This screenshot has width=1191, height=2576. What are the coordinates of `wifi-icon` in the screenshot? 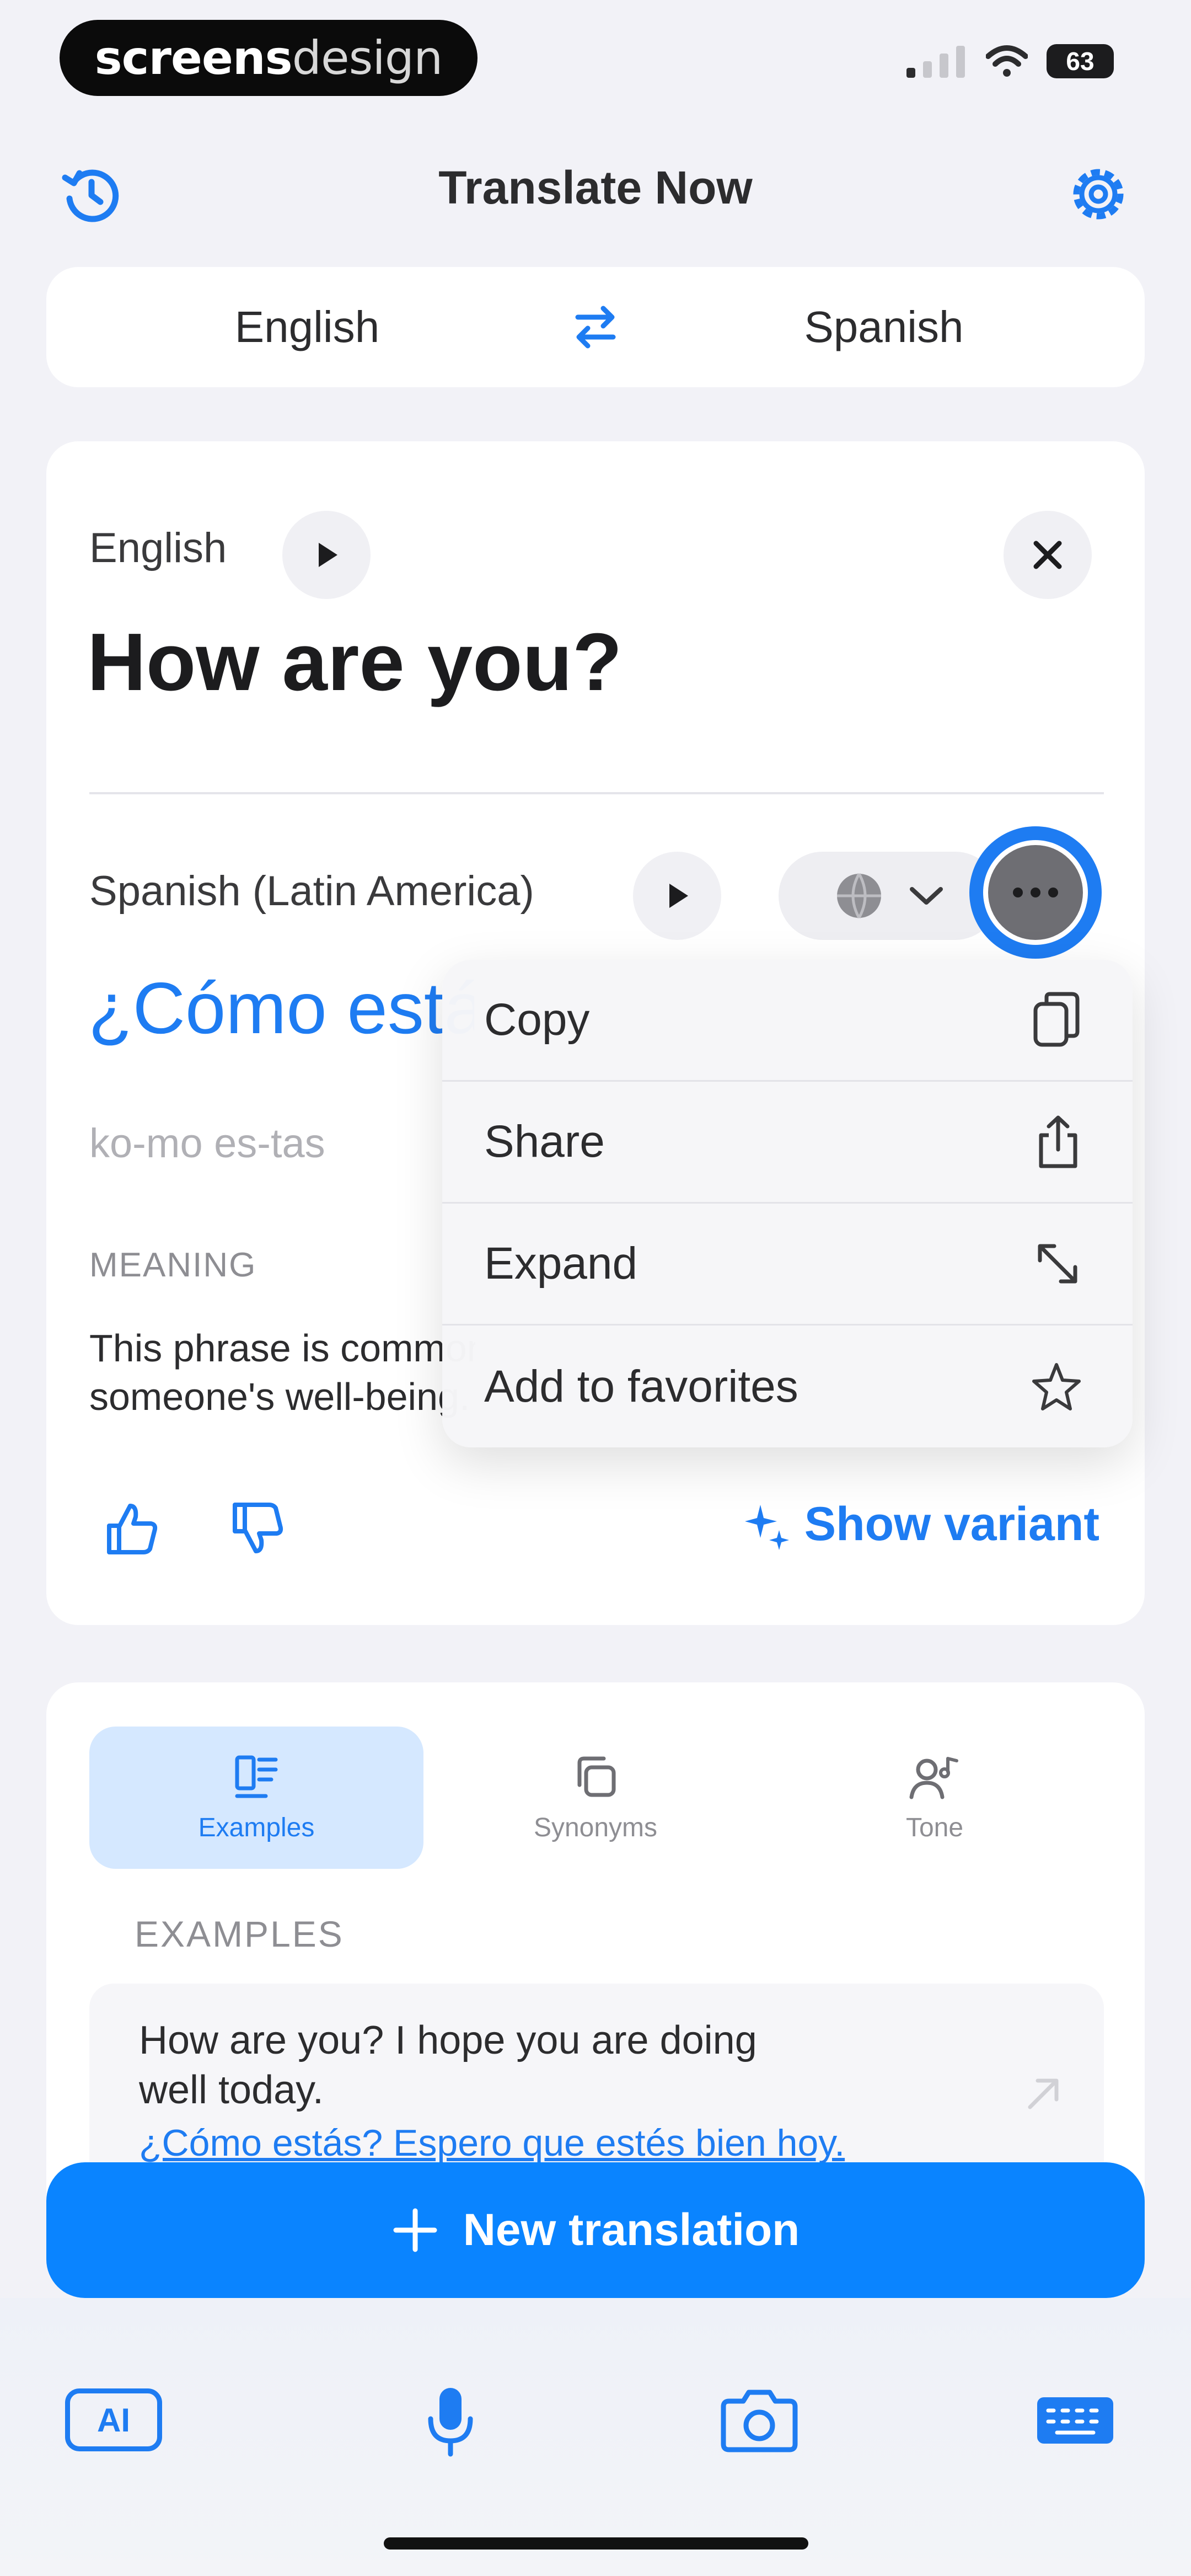 It's located at (1007, 61).